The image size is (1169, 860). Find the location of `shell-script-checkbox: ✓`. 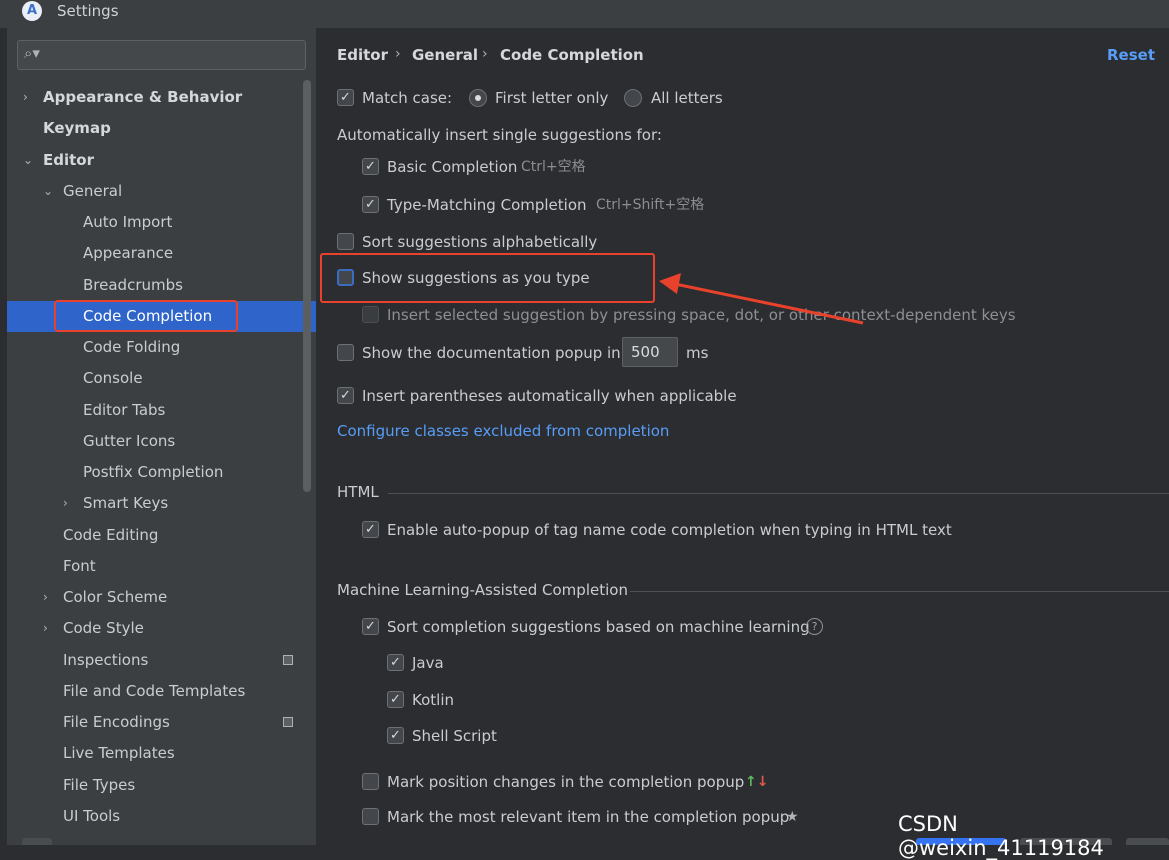

shell-script-checkbox: ✓ is located at coordinates (395, 735).